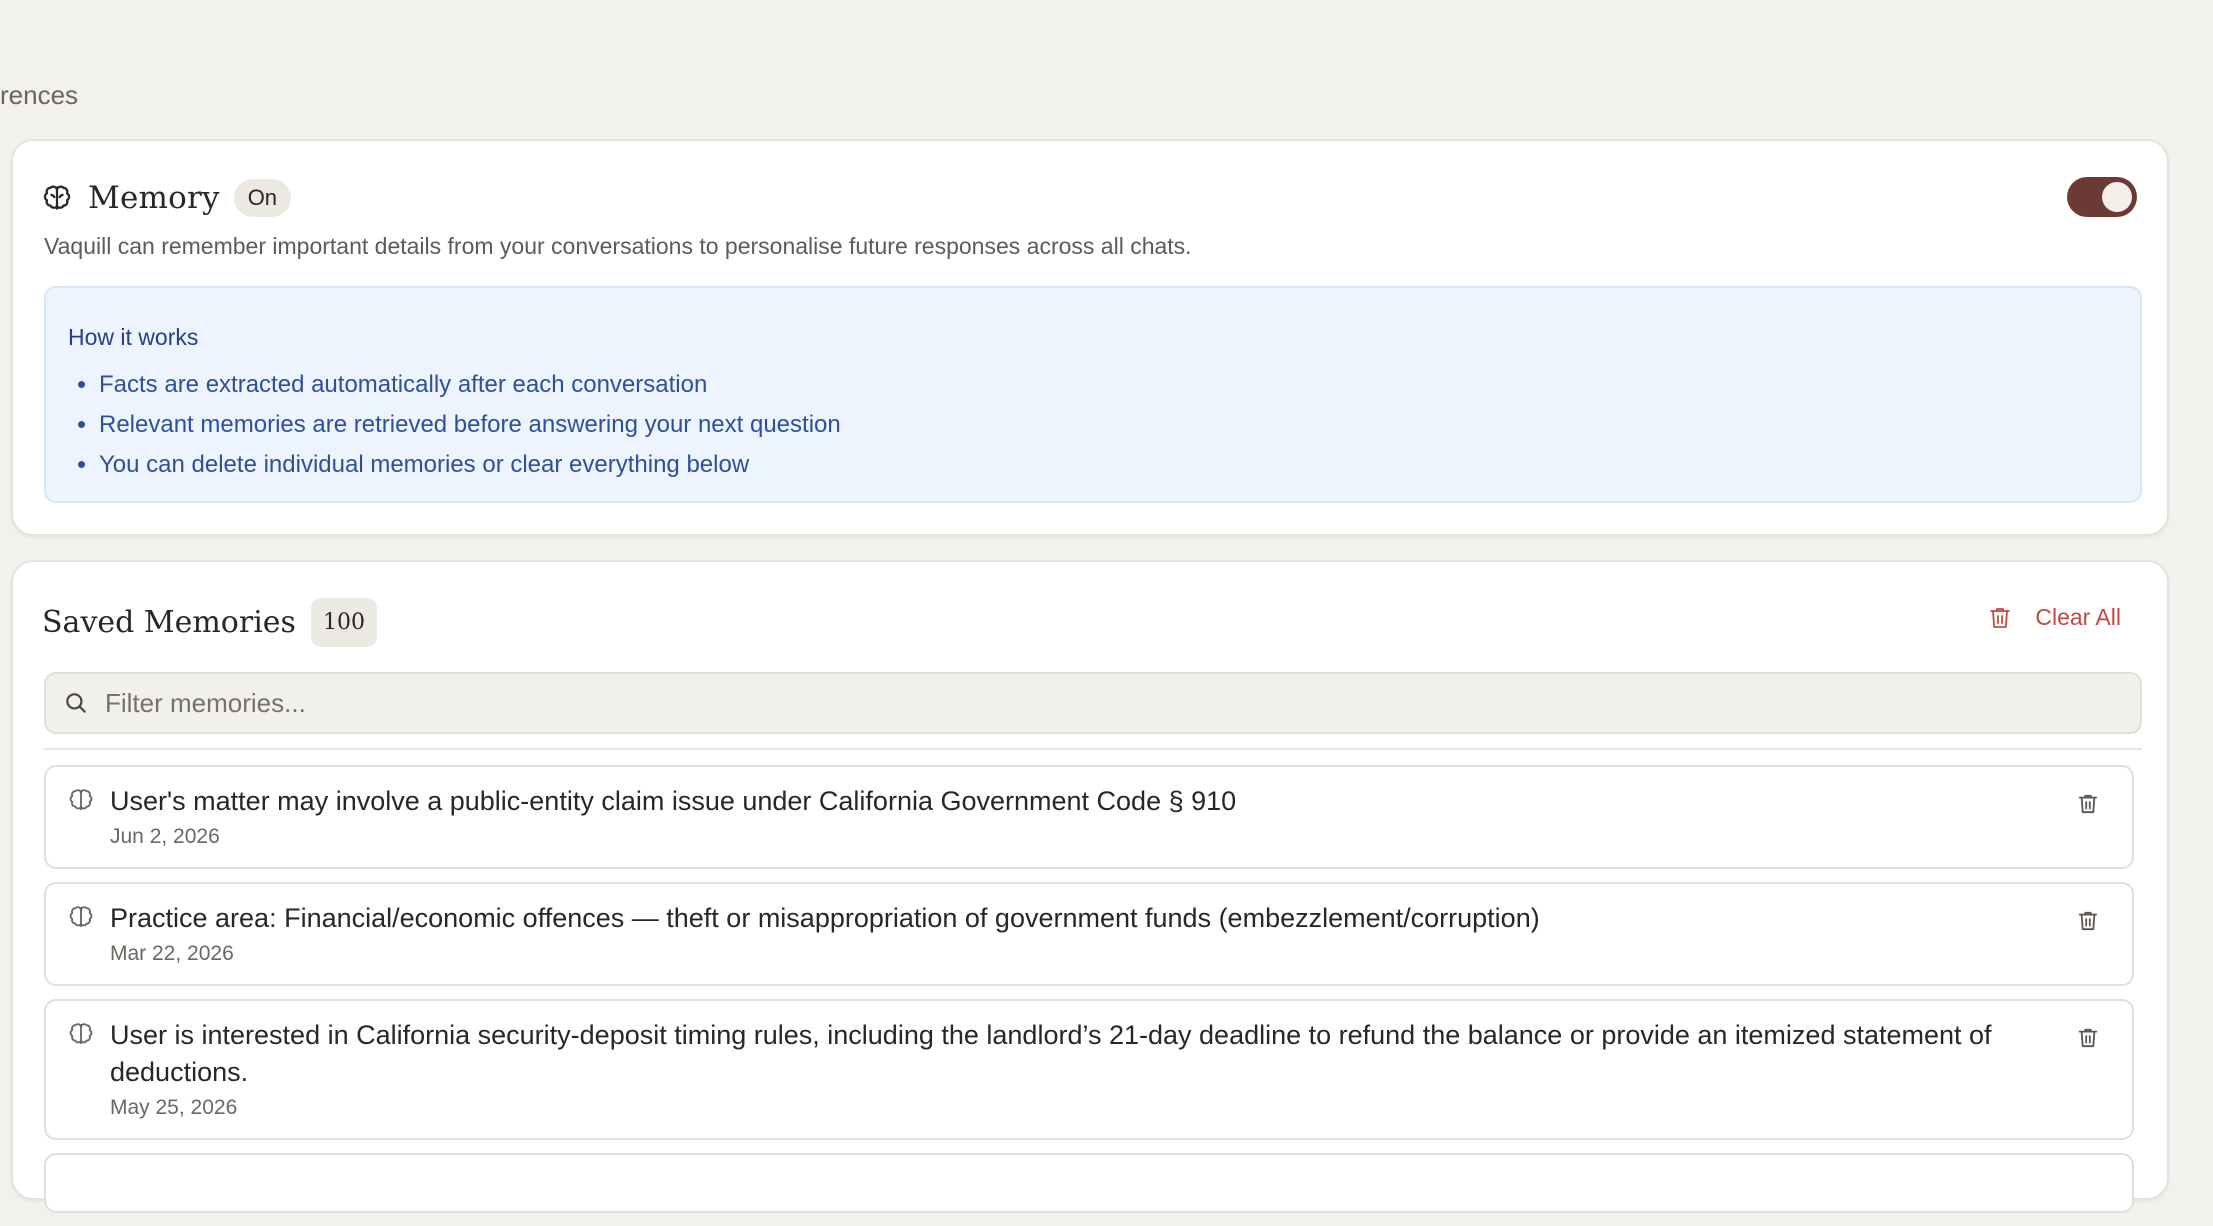 The height and width of the screenshot is (1226, 2213). Describe the element at coordinates (76, 703) in the screenshot. I see `search-icon` at that location.